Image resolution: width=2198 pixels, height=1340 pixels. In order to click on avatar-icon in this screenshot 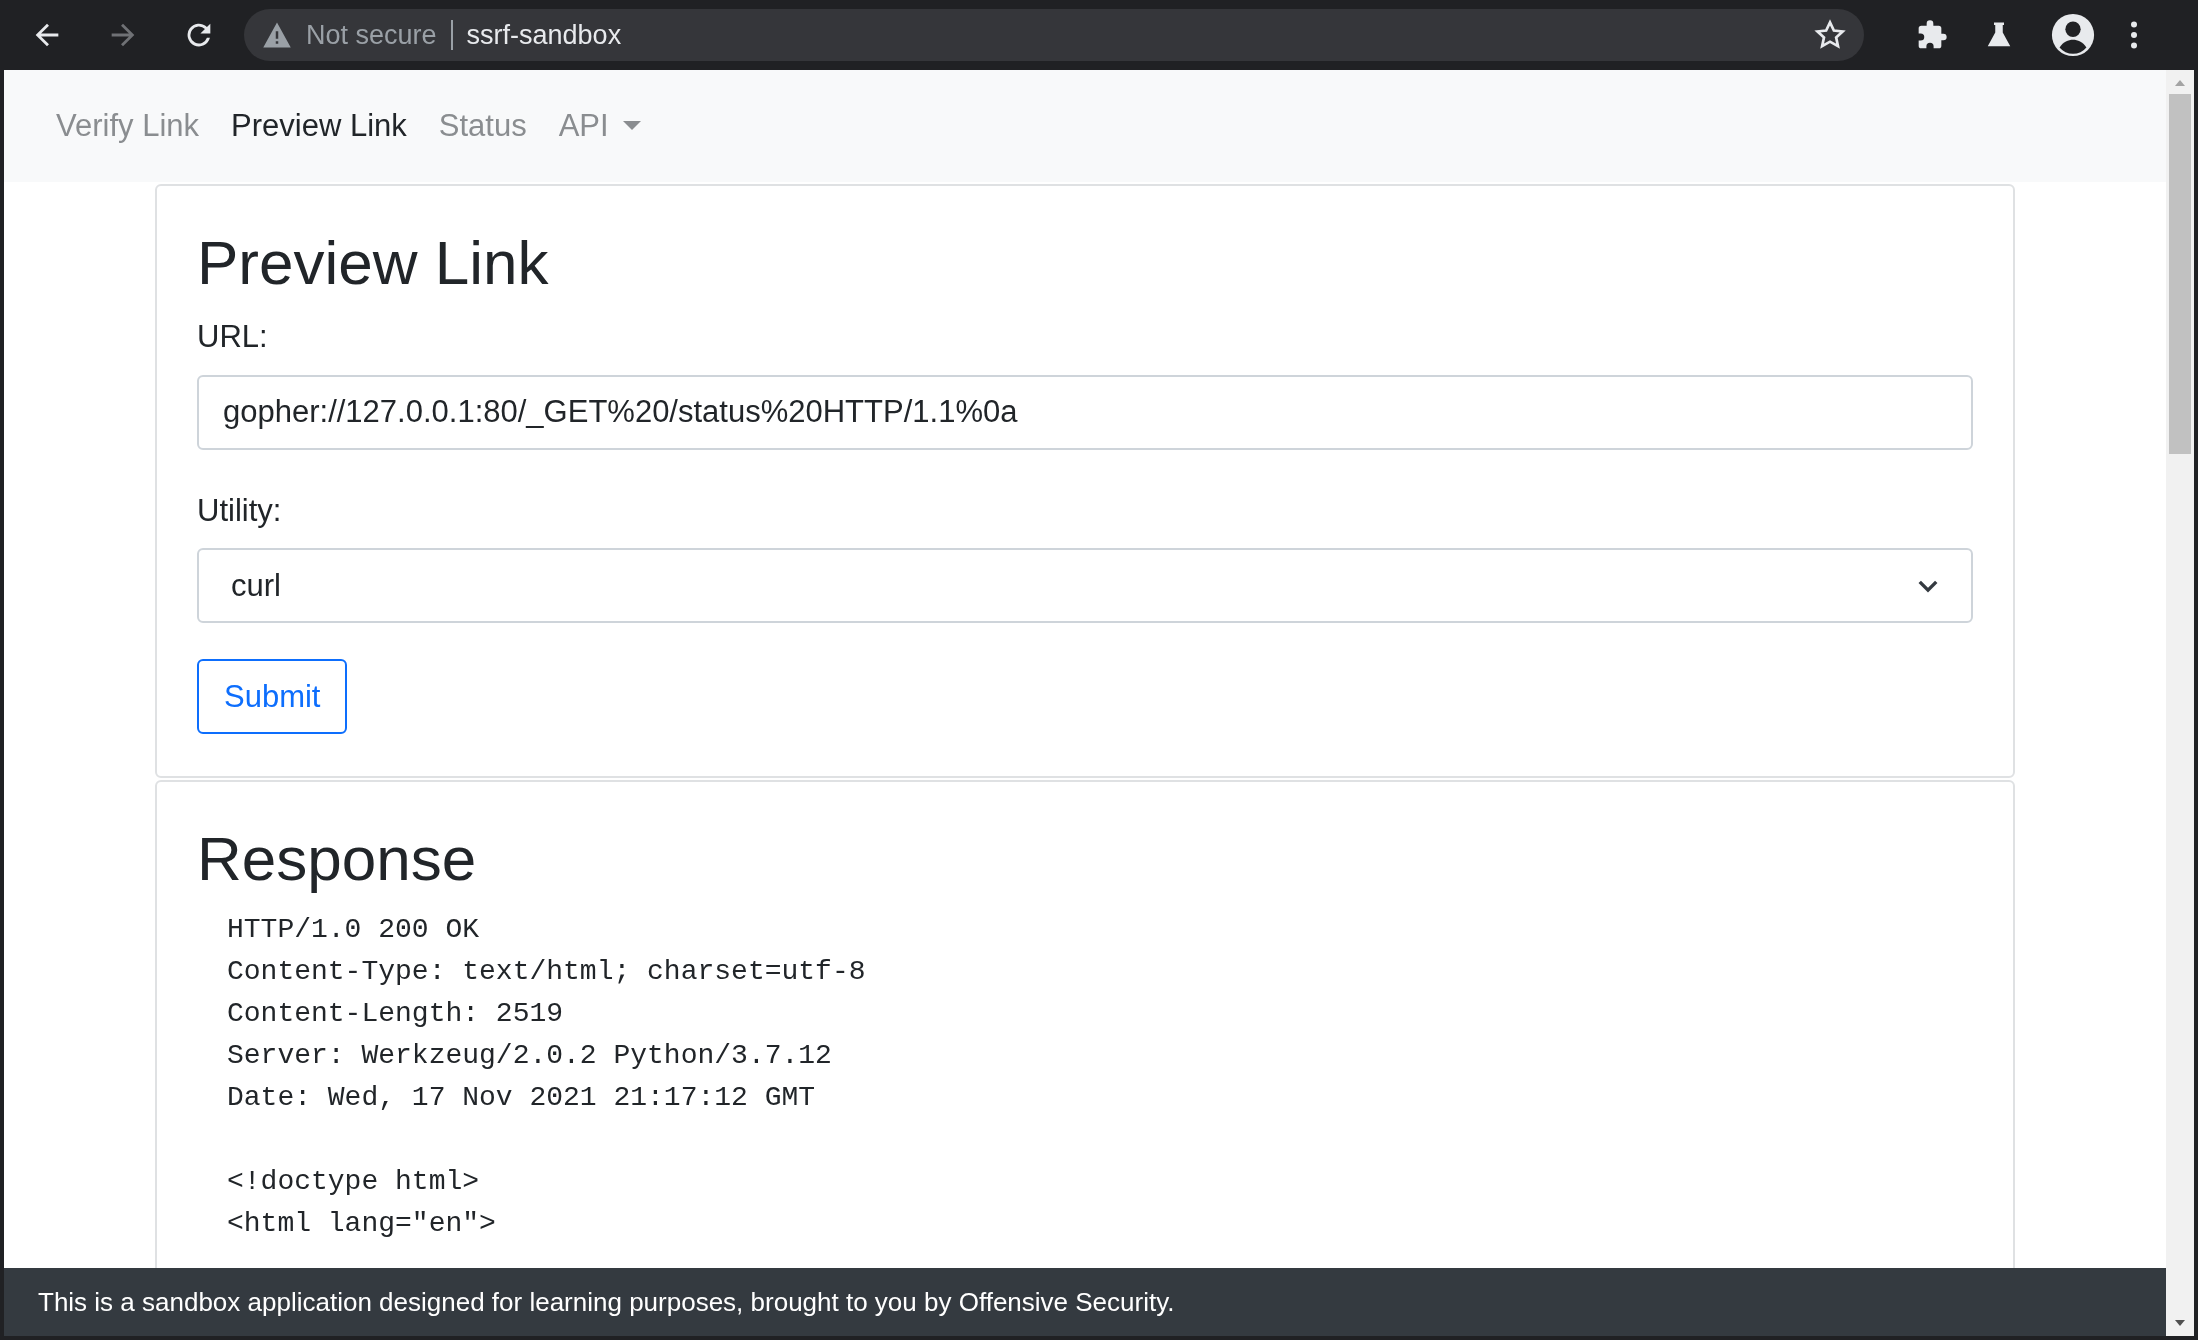, I will do `click(2073, 35)`.